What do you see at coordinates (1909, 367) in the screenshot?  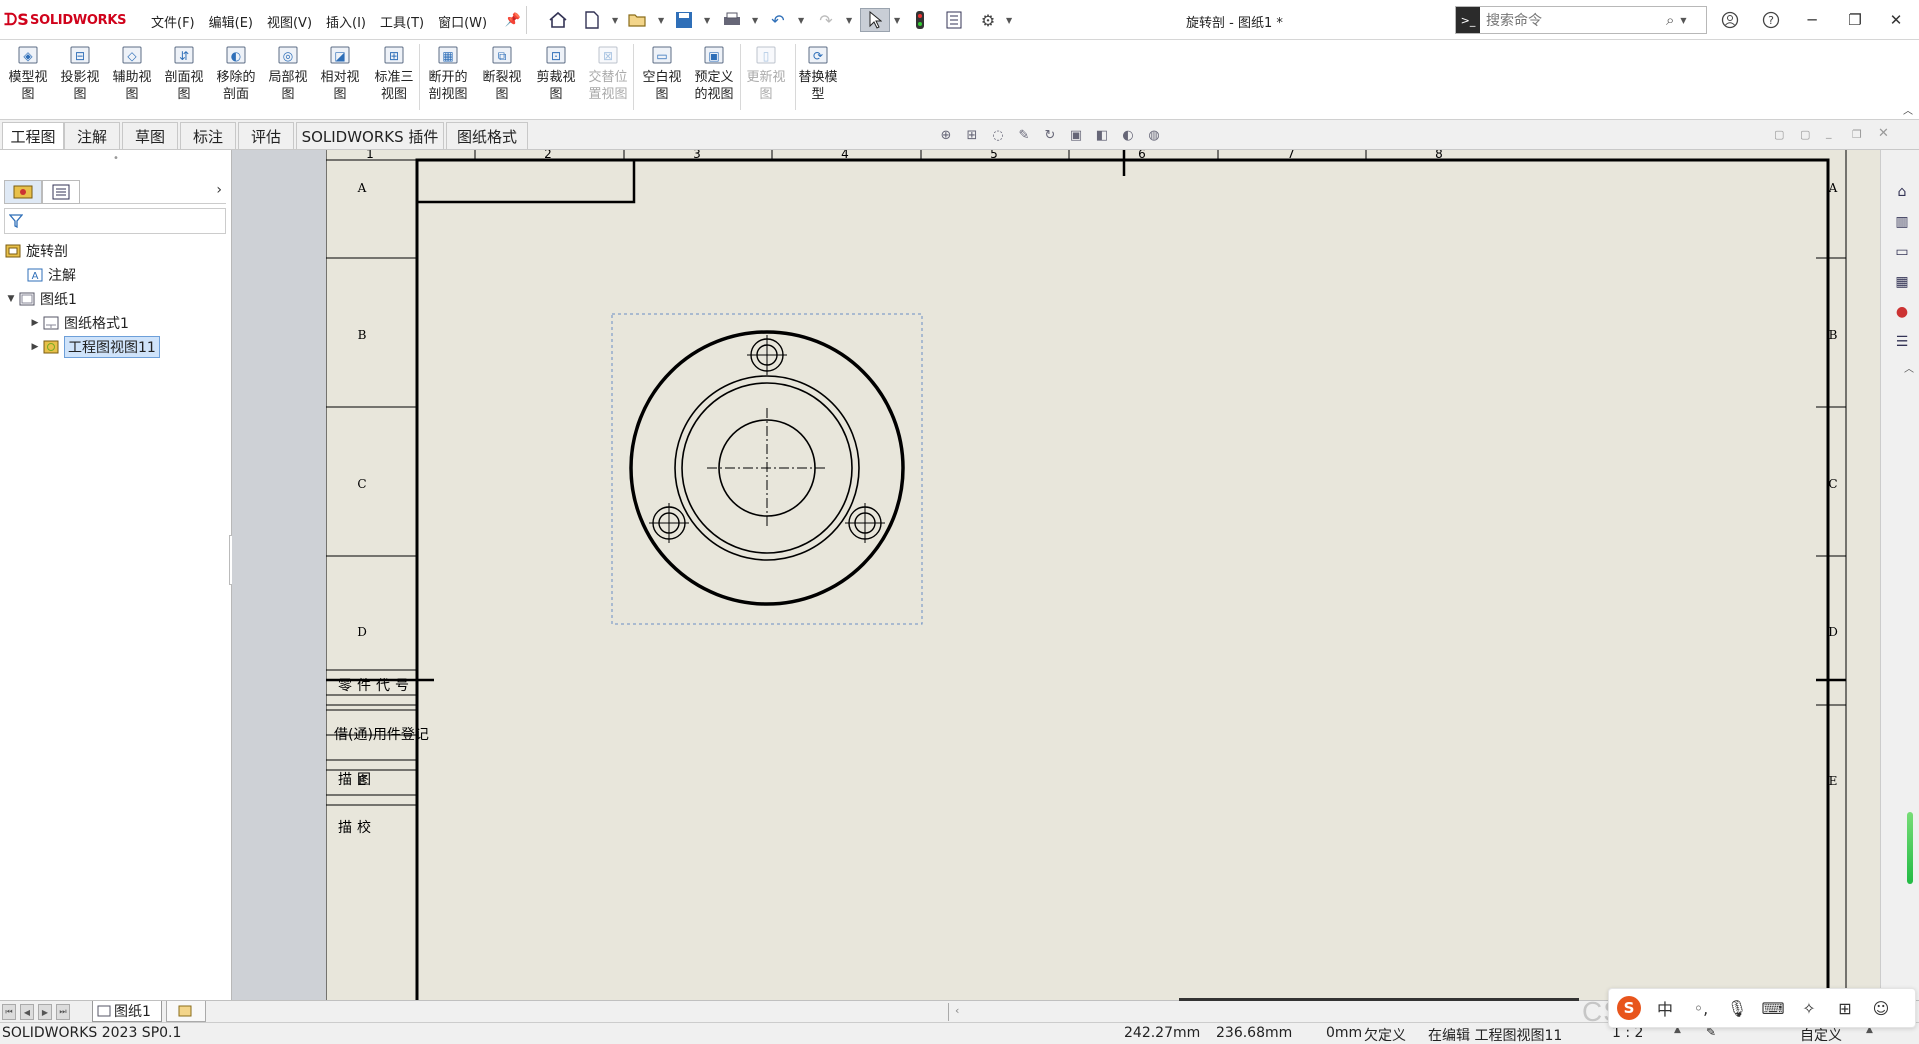 I see `scroll-up-icon: ︿` at bounding box center [1909, 367].